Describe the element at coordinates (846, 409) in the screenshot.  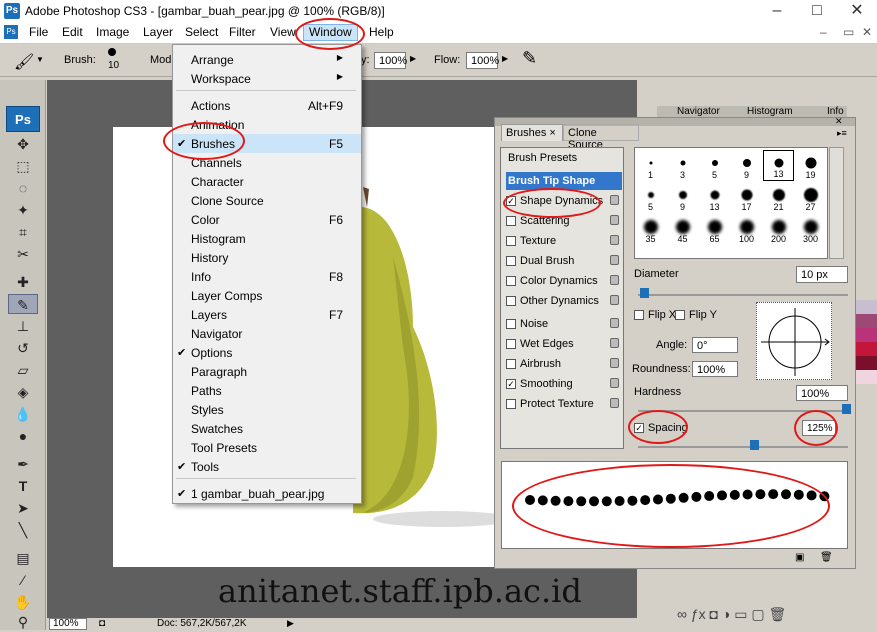
I see `hardness-slider-handle` at that location.